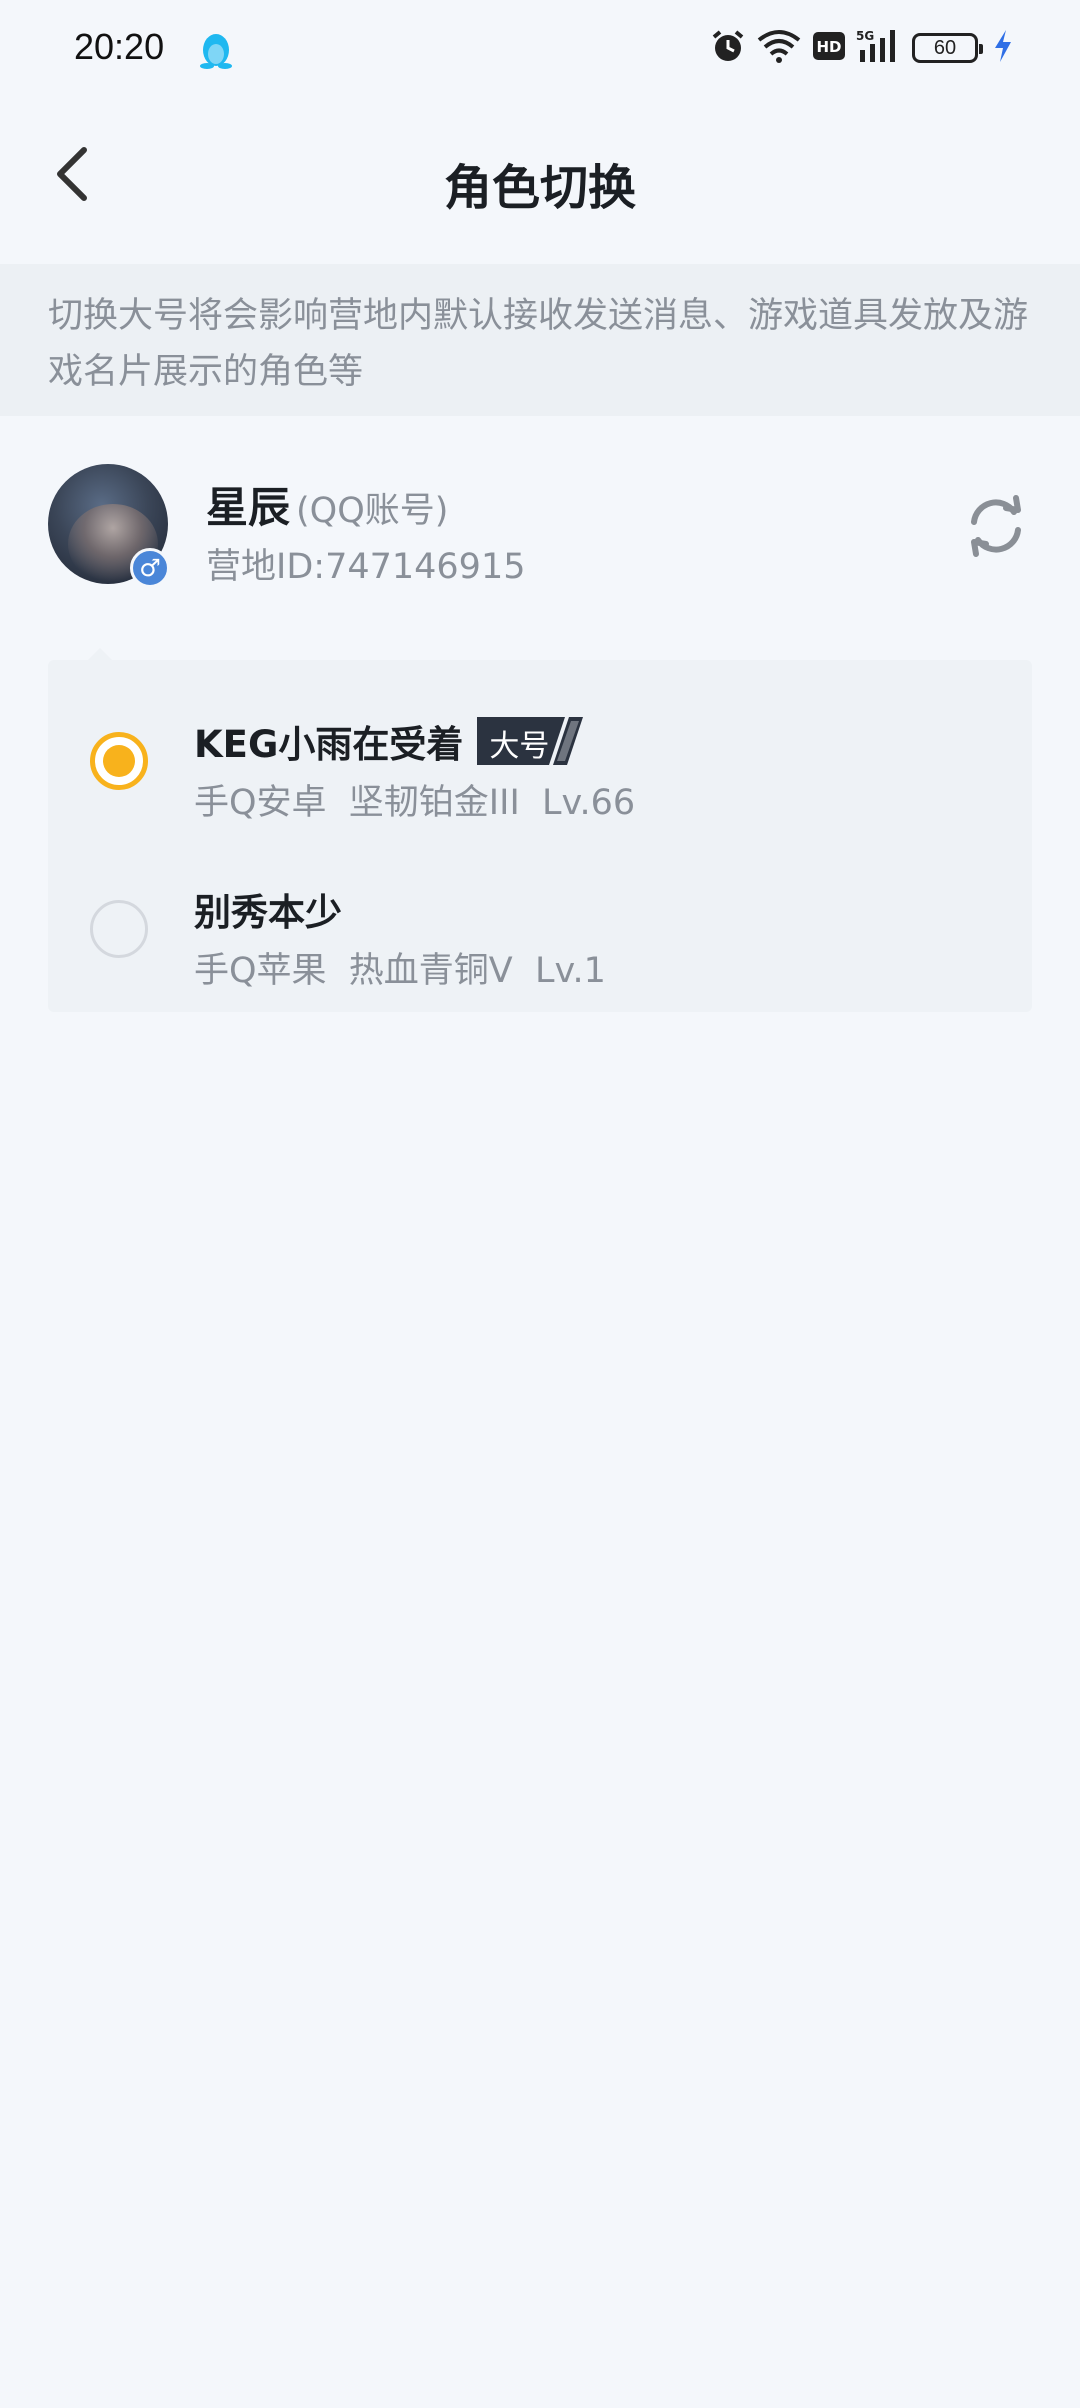 The width and height of the screenshot is (1080, 2408). Describe the element at coordinates (1003, 48) in the screenshot. I see `charging-bolt-icon` at that location.